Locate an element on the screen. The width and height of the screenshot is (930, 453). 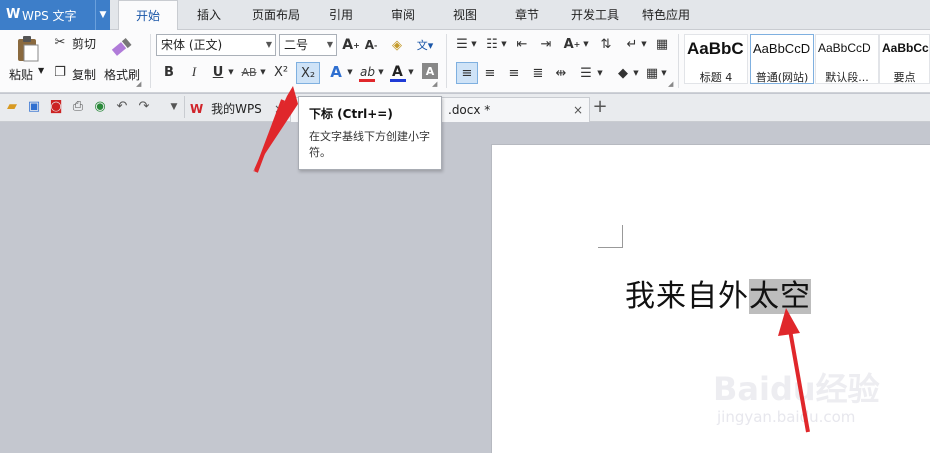
align-center-icon: ≡ is located at coordinates (490, 73).